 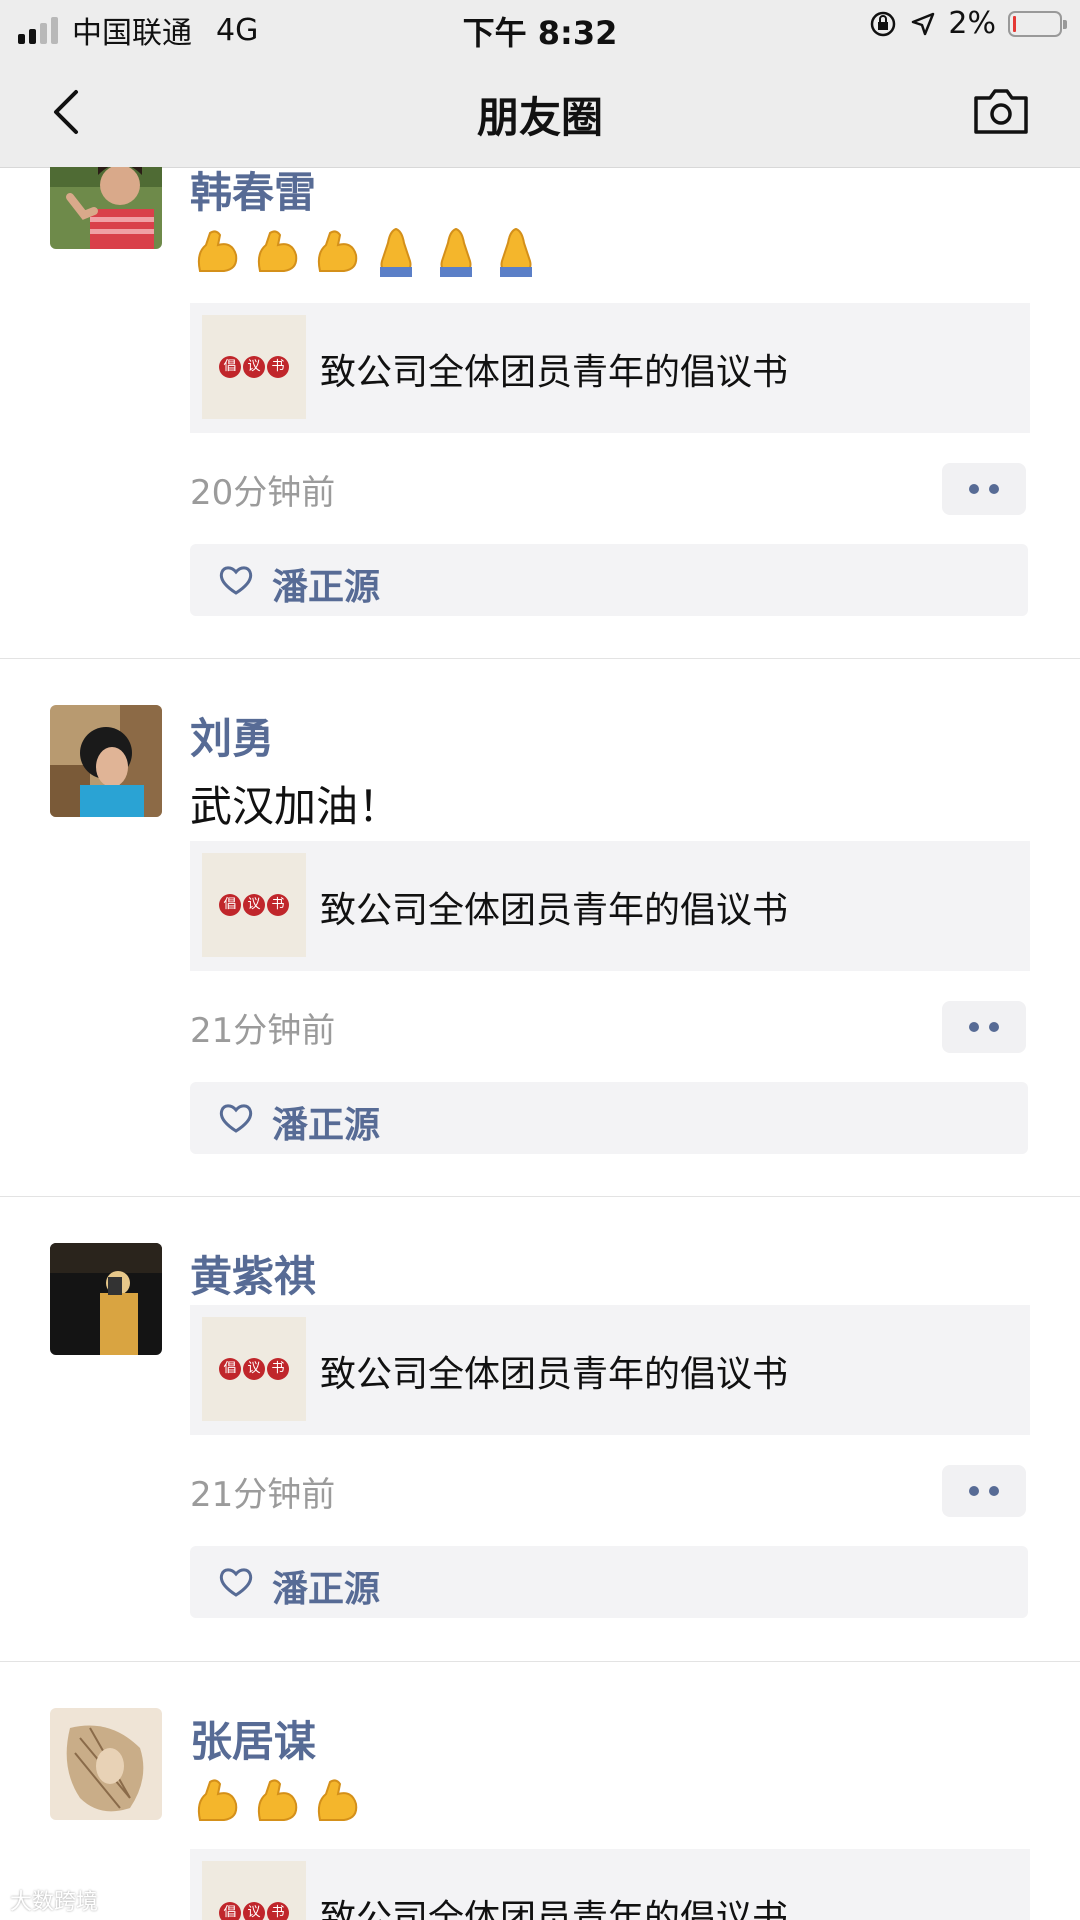 I want to click on watermark: 大数跨境, so click(x=54, y=1902).